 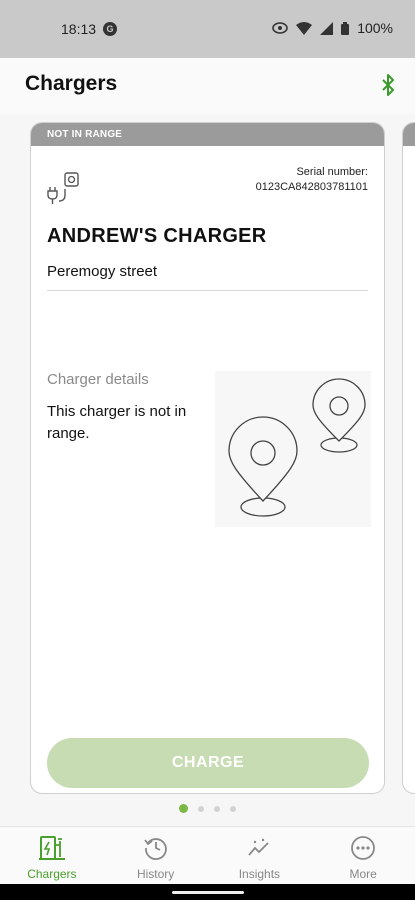 I want to click on charger-icon, so click(x=51, y=848).